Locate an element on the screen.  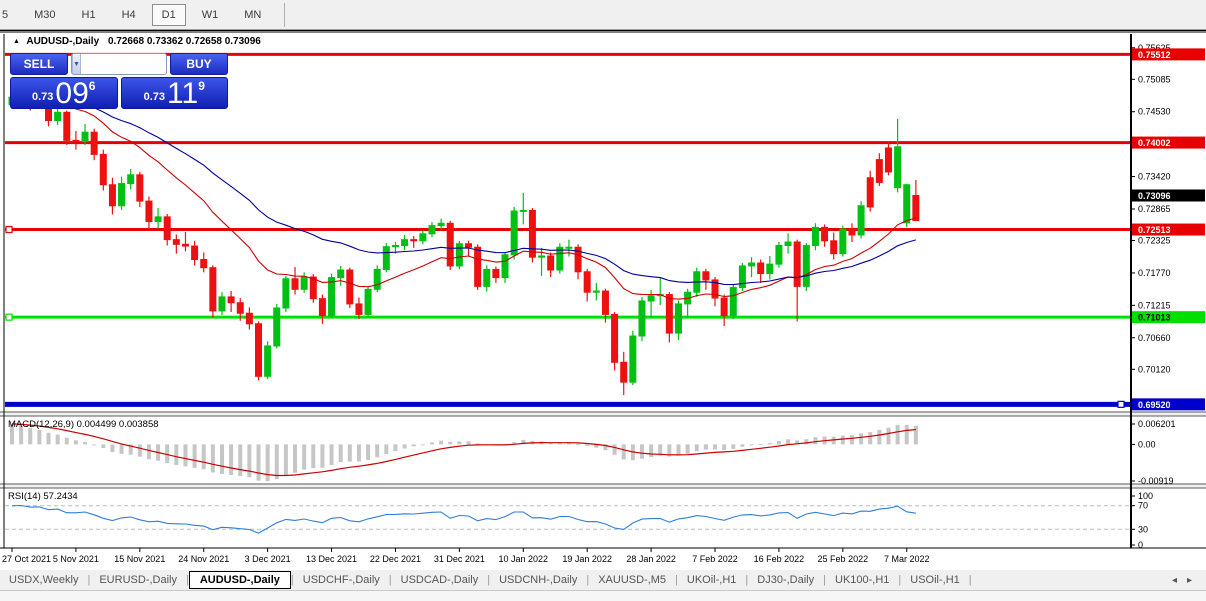
svg-text: 0.71013 is located at coordinates (1154, 318).